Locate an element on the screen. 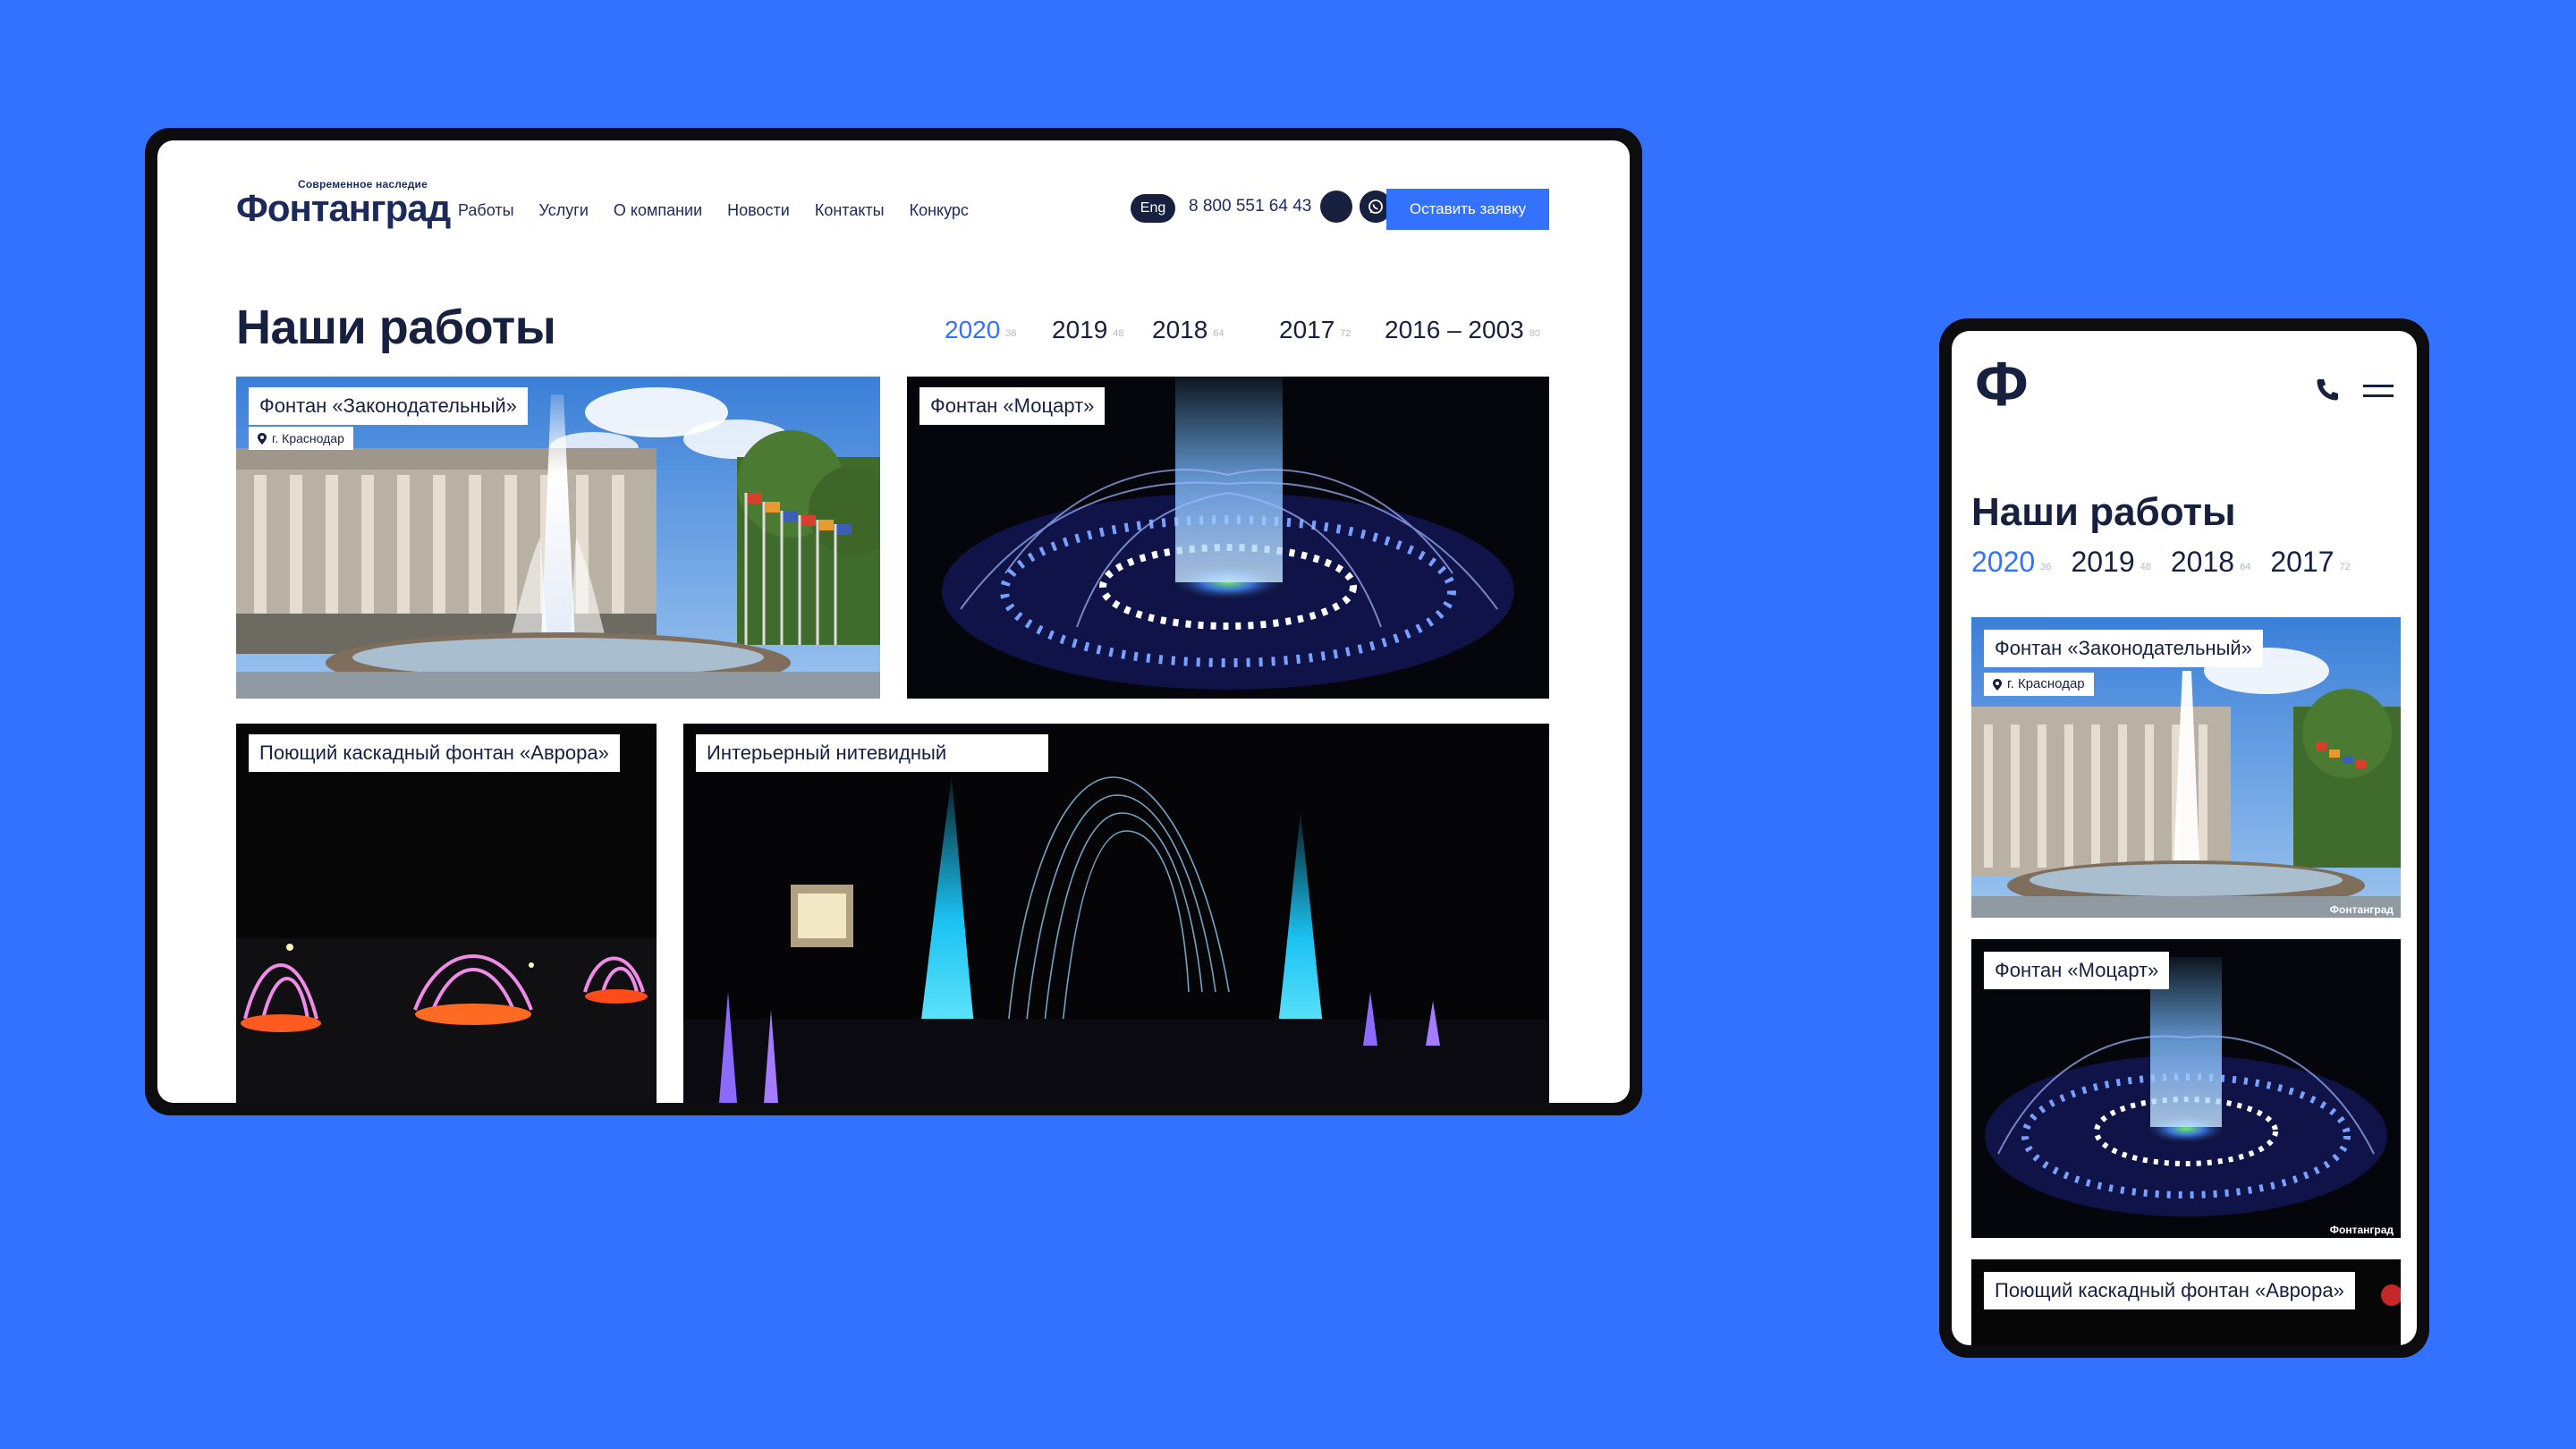  year-filter-2018: 2018 is located at coordinates (2202, 562).